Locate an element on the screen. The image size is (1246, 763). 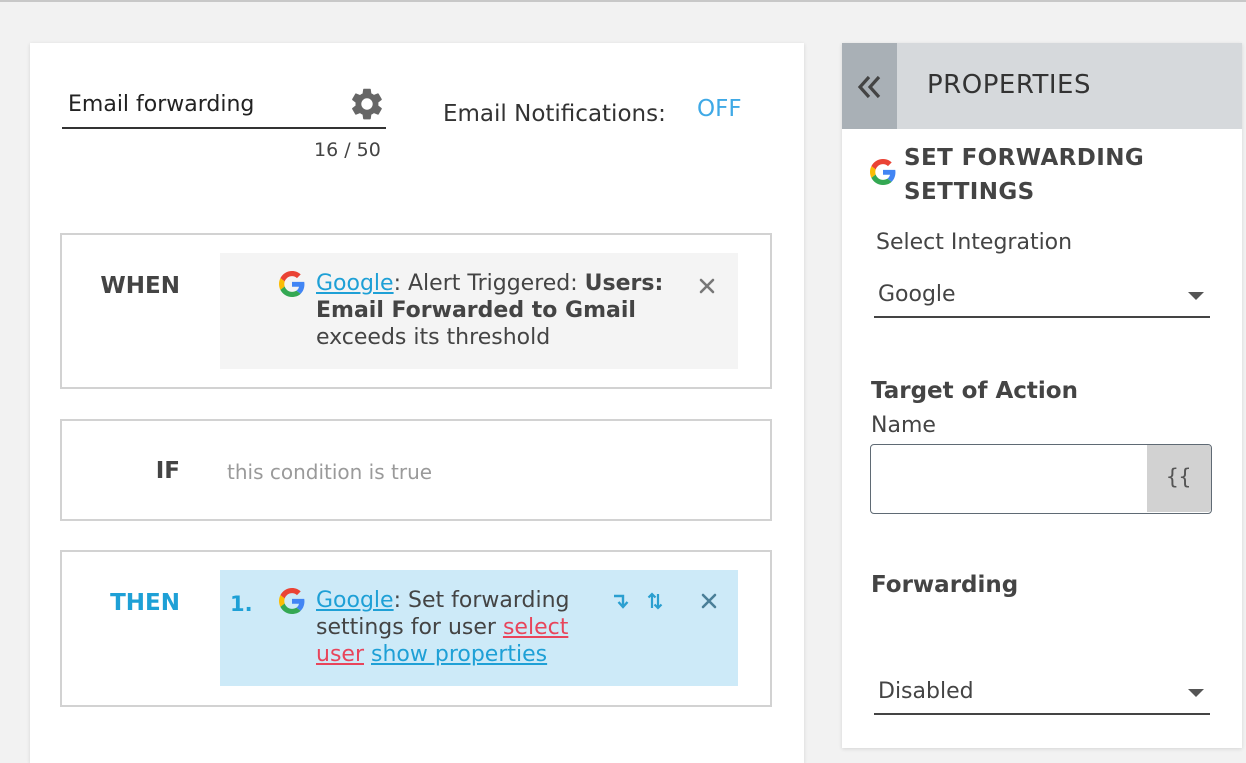
variable-button-label: {{ is located at coordinates (1179, 477).